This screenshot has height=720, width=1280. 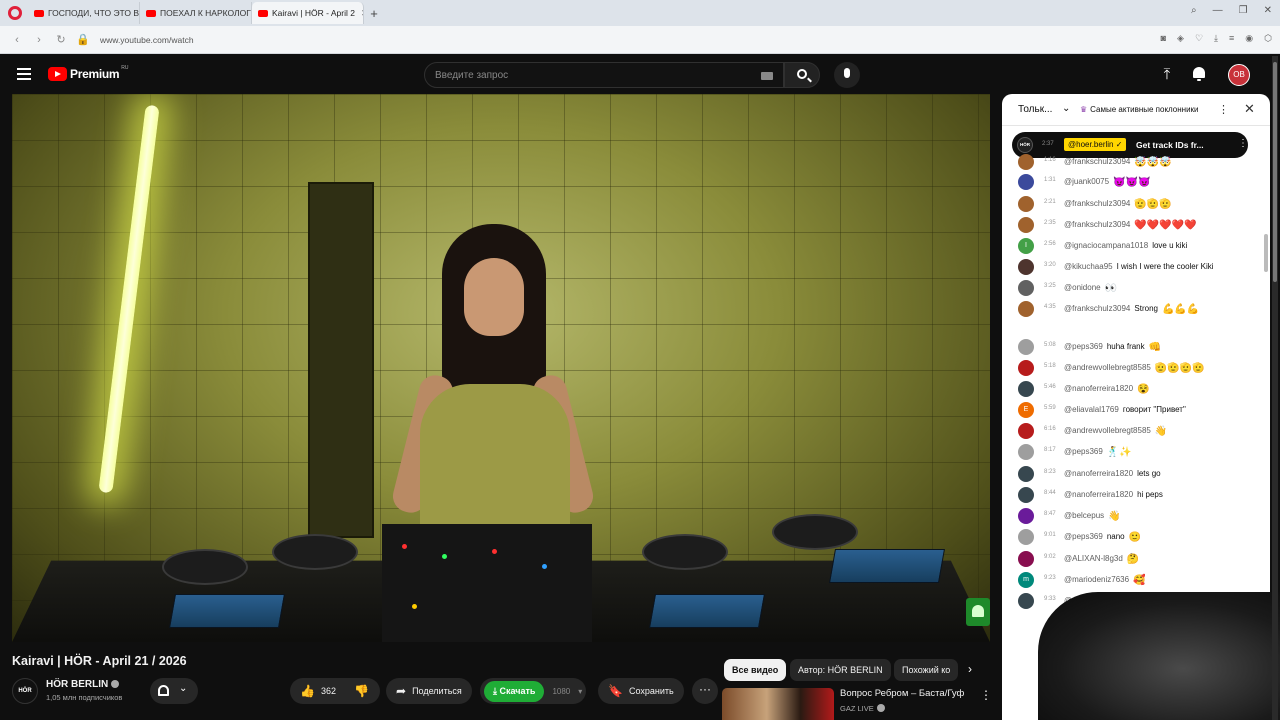 What do you see at coordinates (84, 13) in the screenshot?
I see `browser-tab-1: ГОСПОДИ, ЧТО ЭТО ВОО` at bounding box center [84, 13].